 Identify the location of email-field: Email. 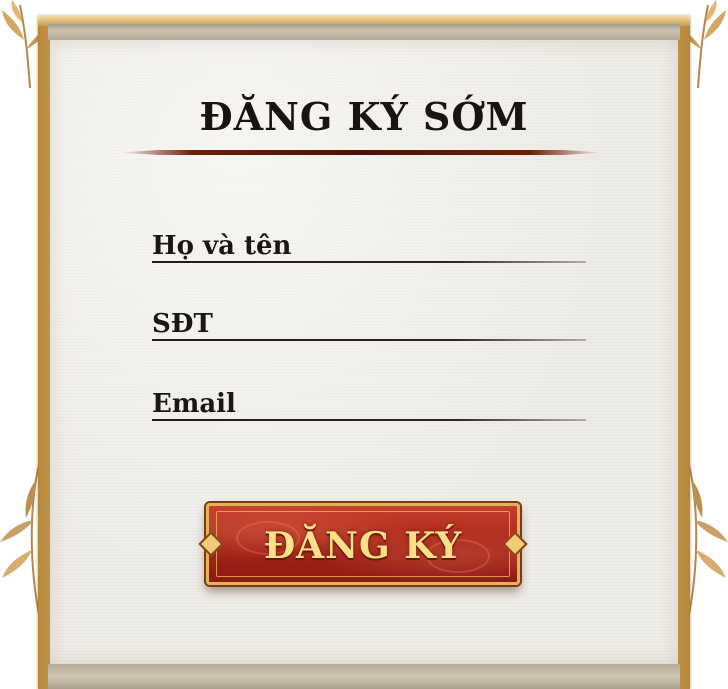
(369, 401).